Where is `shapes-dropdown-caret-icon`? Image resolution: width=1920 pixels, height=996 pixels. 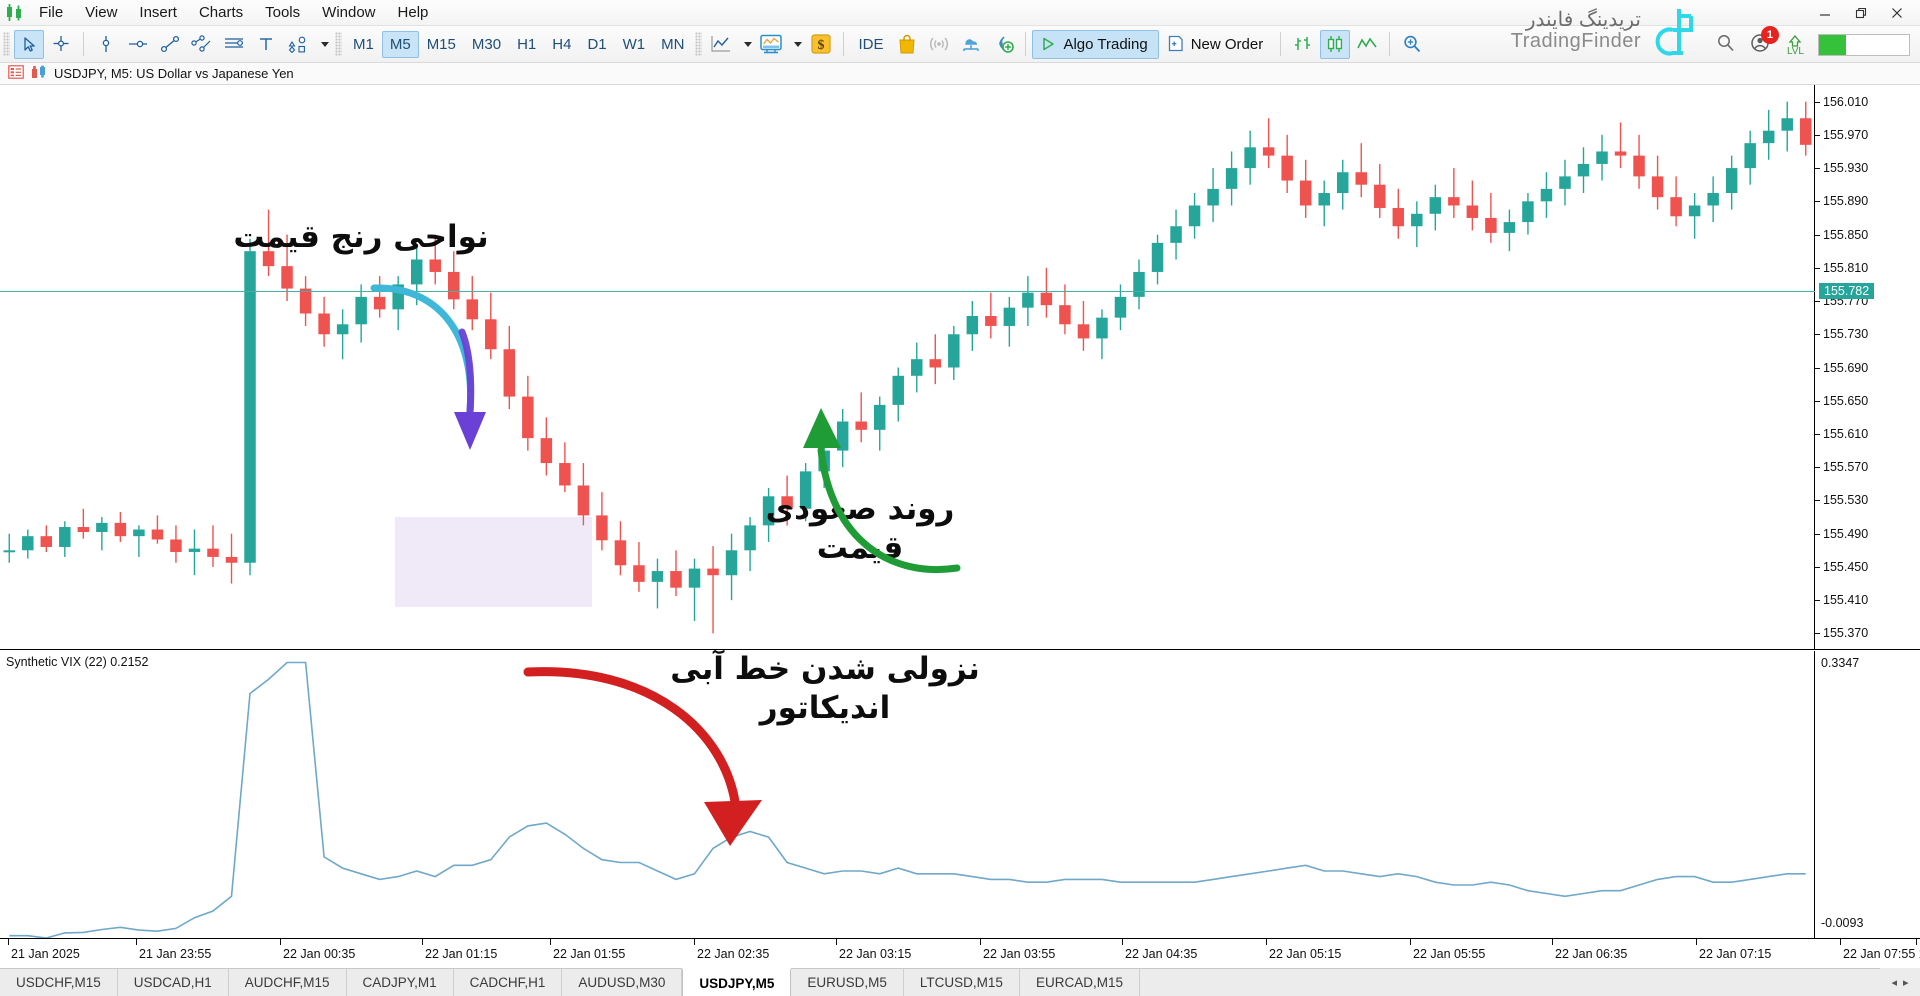 shapes-dropdown-caret-icon is located at coordinates (323, 44).